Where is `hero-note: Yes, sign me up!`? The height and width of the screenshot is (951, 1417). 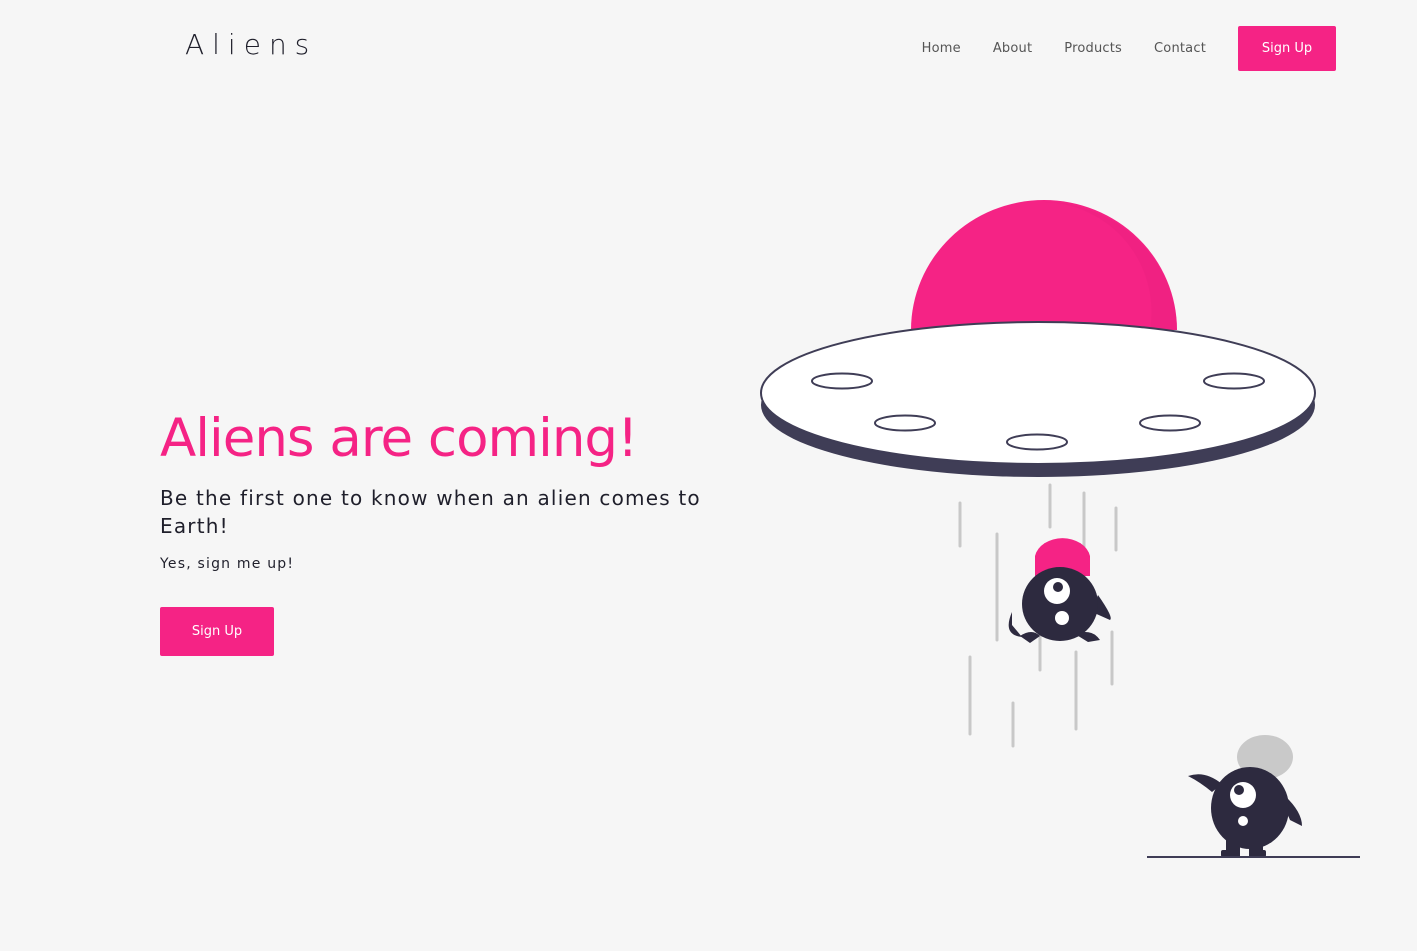 hero-note: Yes, sign me up! is located at coordinates (227, 564).